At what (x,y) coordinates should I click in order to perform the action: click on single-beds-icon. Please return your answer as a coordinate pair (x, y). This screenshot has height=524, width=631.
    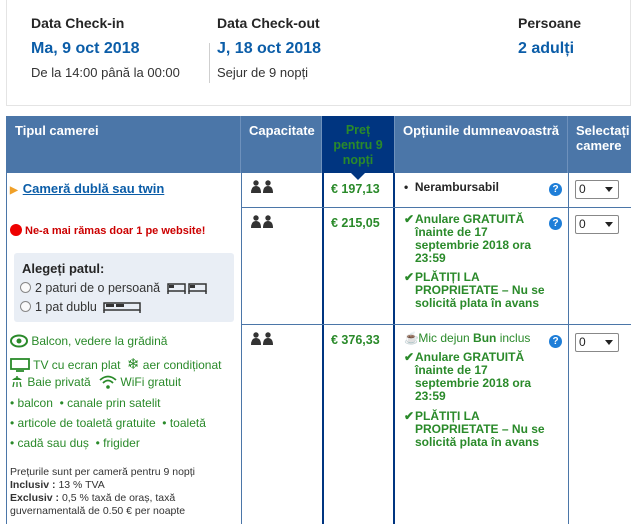
    Looking at the image, I should click on (186, 289).